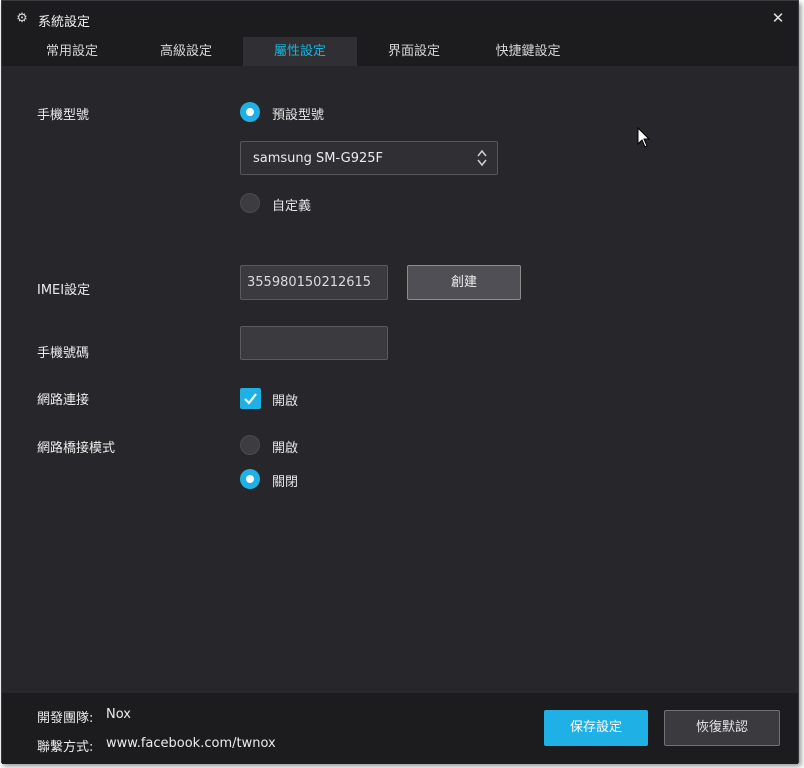 This screenshot has height=768, width=804. What do you see at coordinates (722, 728) in the screenshot?
I see `restore-defaults-button: 恢復默認` at bounding box center [722, 728].